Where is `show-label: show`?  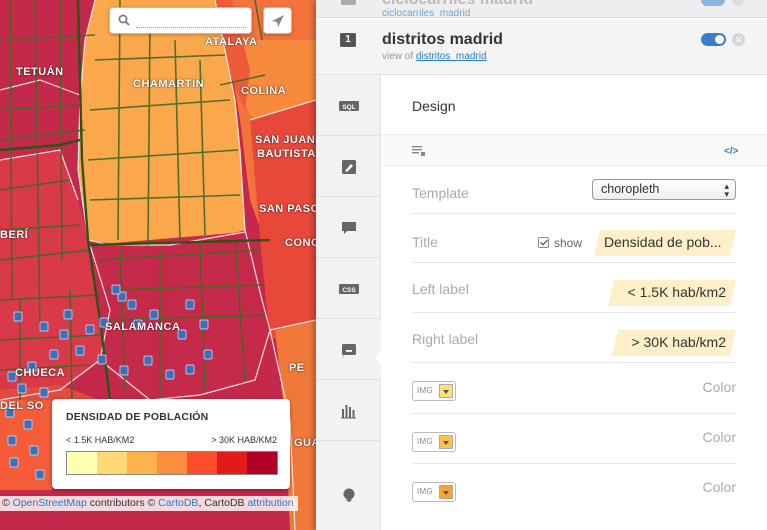
show-label: show is located at coordinates (568, 243).